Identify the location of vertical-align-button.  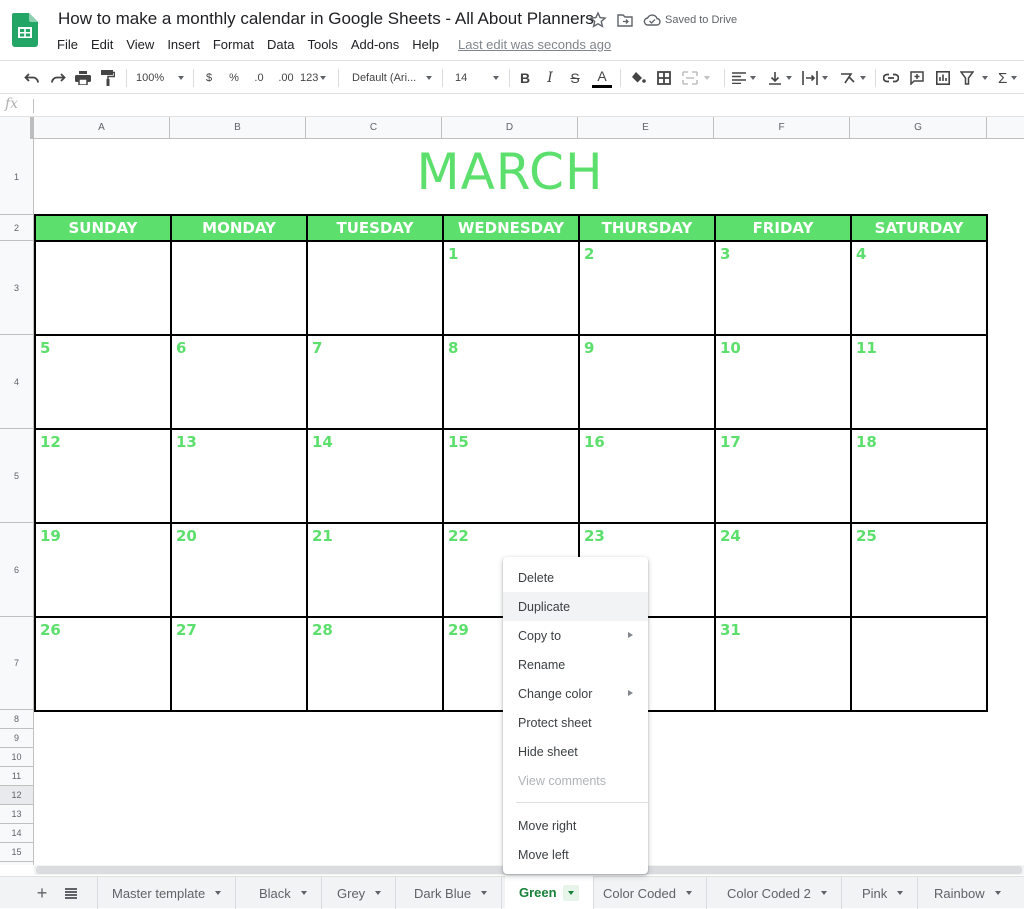
(783, 78).